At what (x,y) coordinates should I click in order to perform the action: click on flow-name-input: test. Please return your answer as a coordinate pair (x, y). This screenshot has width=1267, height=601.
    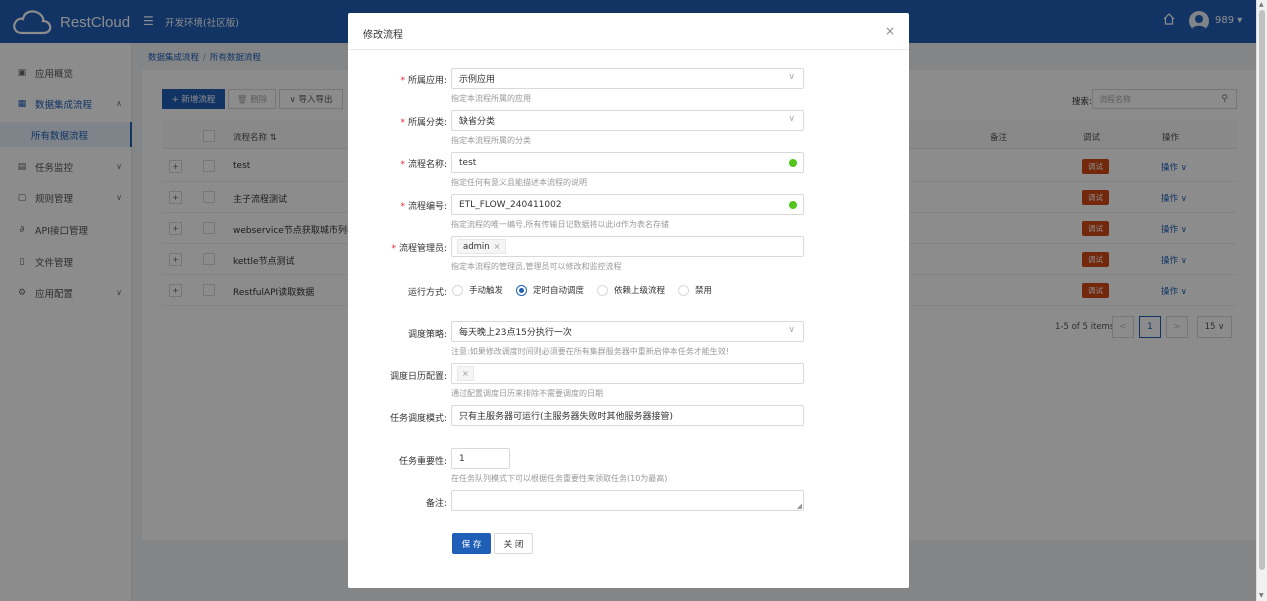
    Looking at the image, I should click on (627, 162).